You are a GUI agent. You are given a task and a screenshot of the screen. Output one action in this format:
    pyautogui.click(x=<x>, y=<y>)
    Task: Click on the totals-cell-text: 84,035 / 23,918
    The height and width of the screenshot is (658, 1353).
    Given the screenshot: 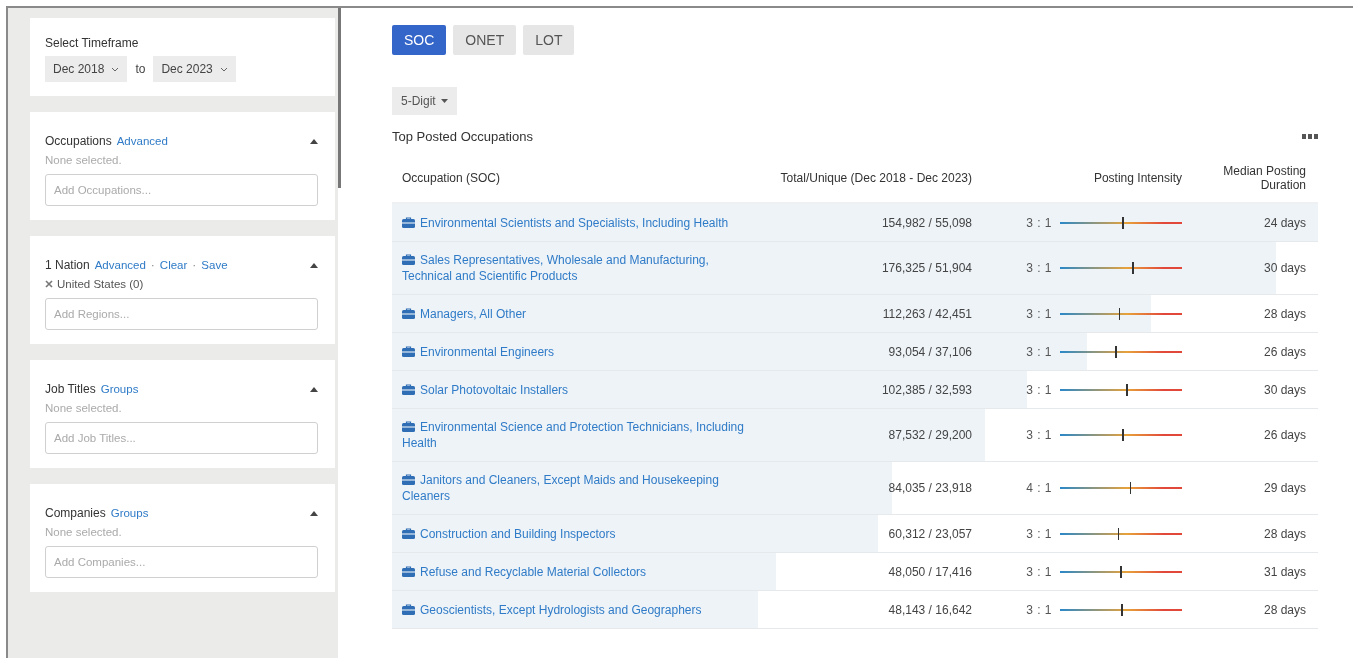 What is the action you would take?
    pyautogui.click(x=929, y=488)
    